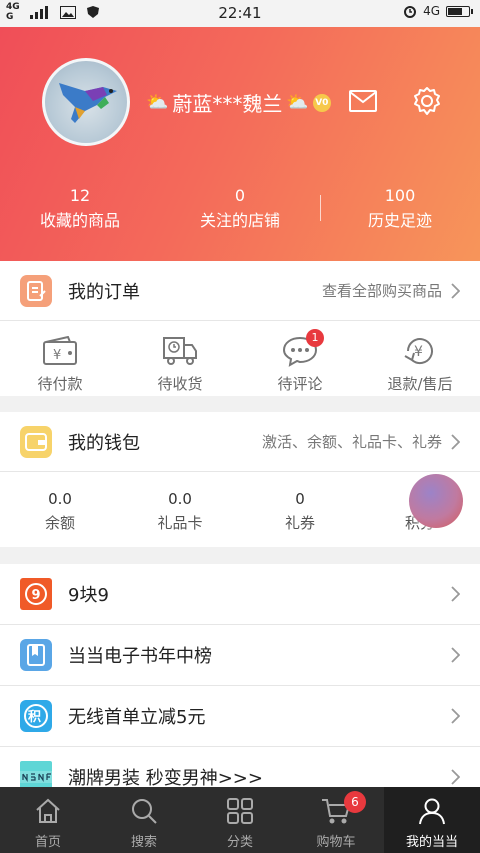 The width and height of the screenshot is (480, 853). I want to click on order-clipboard-icon, so click(36, 290).